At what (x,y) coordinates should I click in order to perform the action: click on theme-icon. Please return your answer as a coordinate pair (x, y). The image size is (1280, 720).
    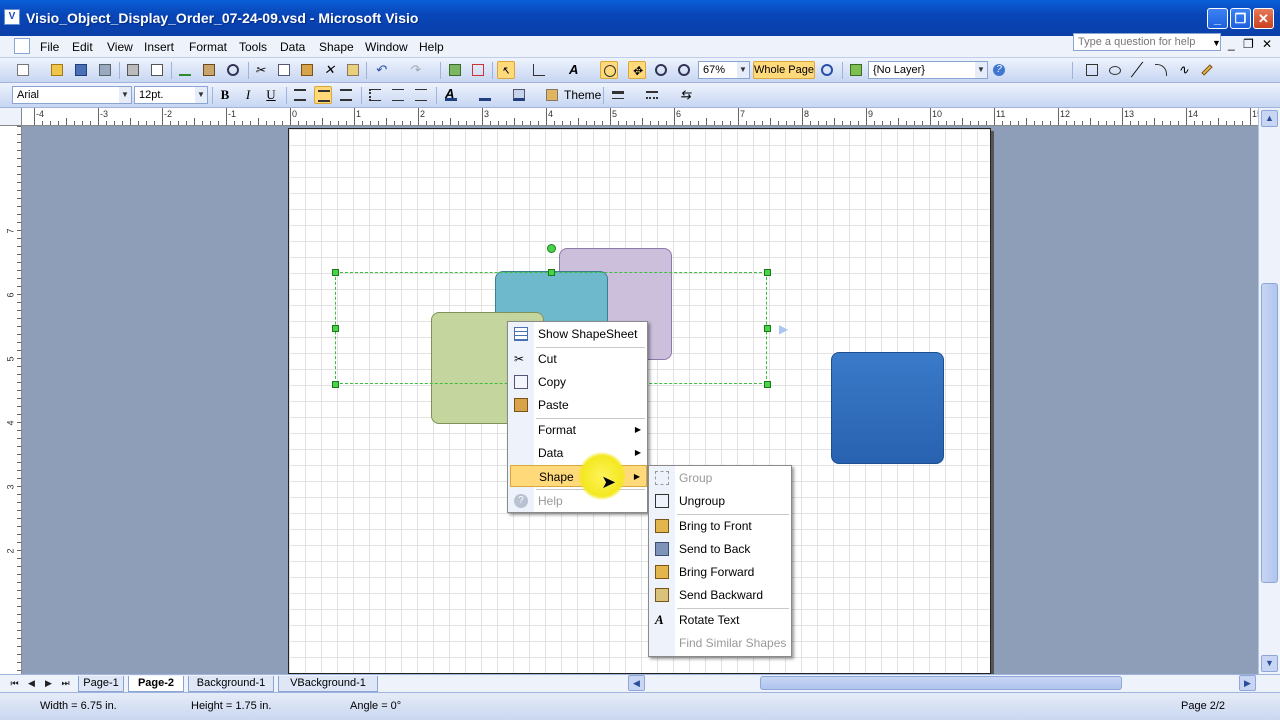
    Looking at the image, I should click on (552, 95).